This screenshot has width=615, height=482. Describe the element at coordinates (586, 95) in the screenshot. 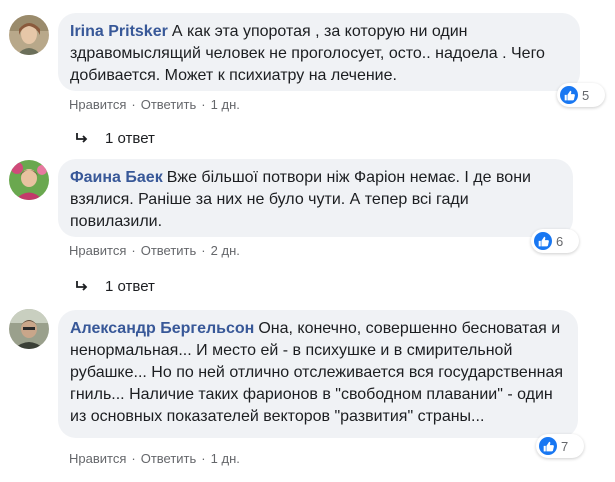

I see `reaction-number: 5` at that location.